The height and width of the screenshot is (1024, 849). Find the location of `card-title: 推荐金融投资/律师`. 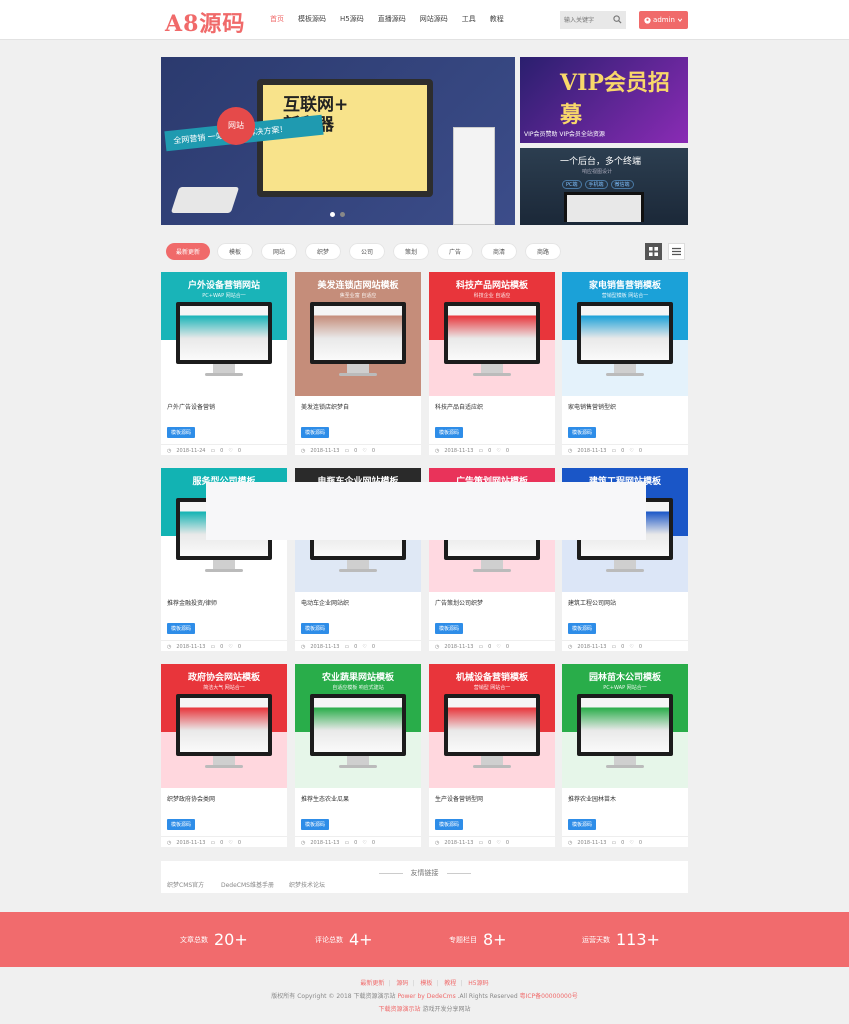

card-title: 推荐金融投资/律师 is located at coordinates (192, 602).